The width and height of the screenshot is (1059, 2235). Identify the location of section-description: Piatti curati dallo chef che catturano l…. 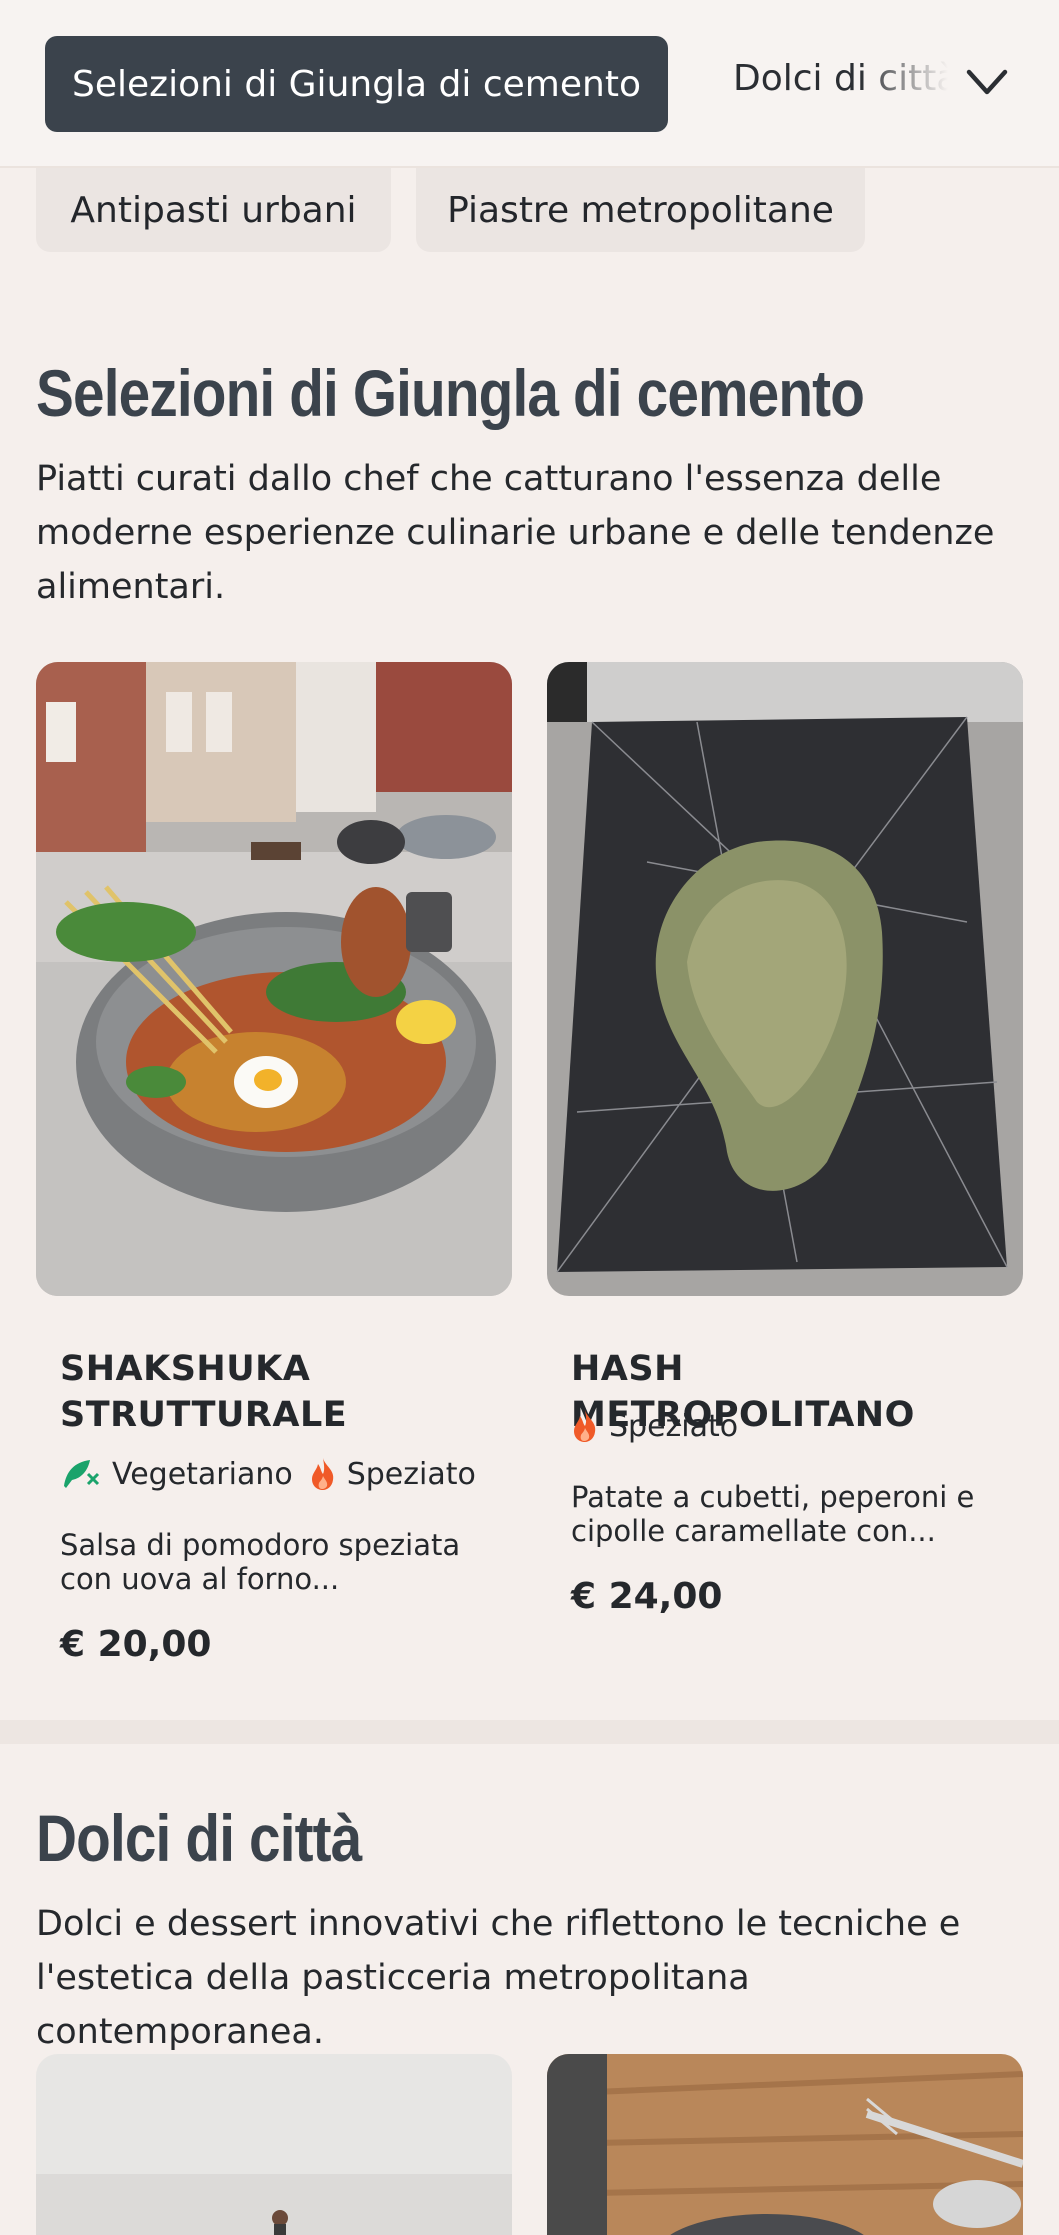
(515, 533).